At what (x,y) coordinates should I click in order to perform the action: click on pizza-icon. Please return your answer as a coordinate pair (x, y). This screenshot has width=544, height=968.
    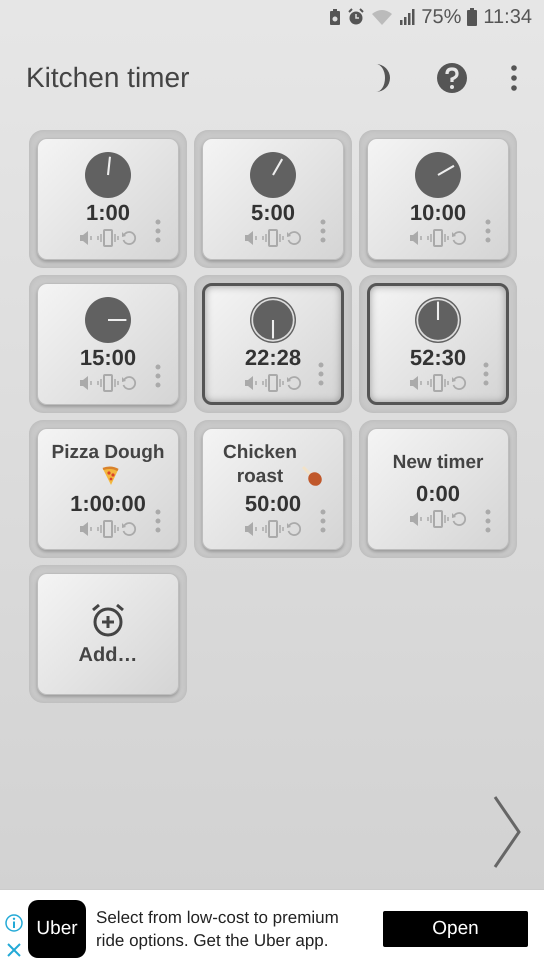
    Looking at the image, I should click on (110, 476).